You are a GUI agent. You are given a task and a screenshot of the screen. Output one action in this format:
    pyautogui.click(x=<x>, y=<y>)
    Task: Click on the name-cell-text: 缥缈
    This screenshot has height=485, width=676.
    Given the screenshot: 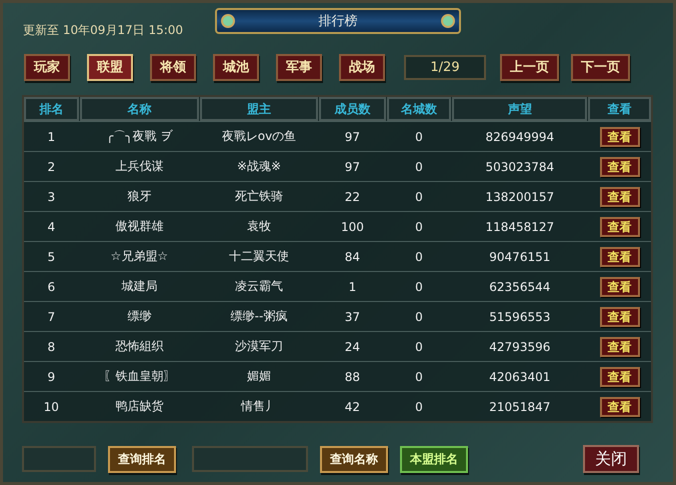 What is the action you would take?
    pyautogui.click(x=139, y=316)
    